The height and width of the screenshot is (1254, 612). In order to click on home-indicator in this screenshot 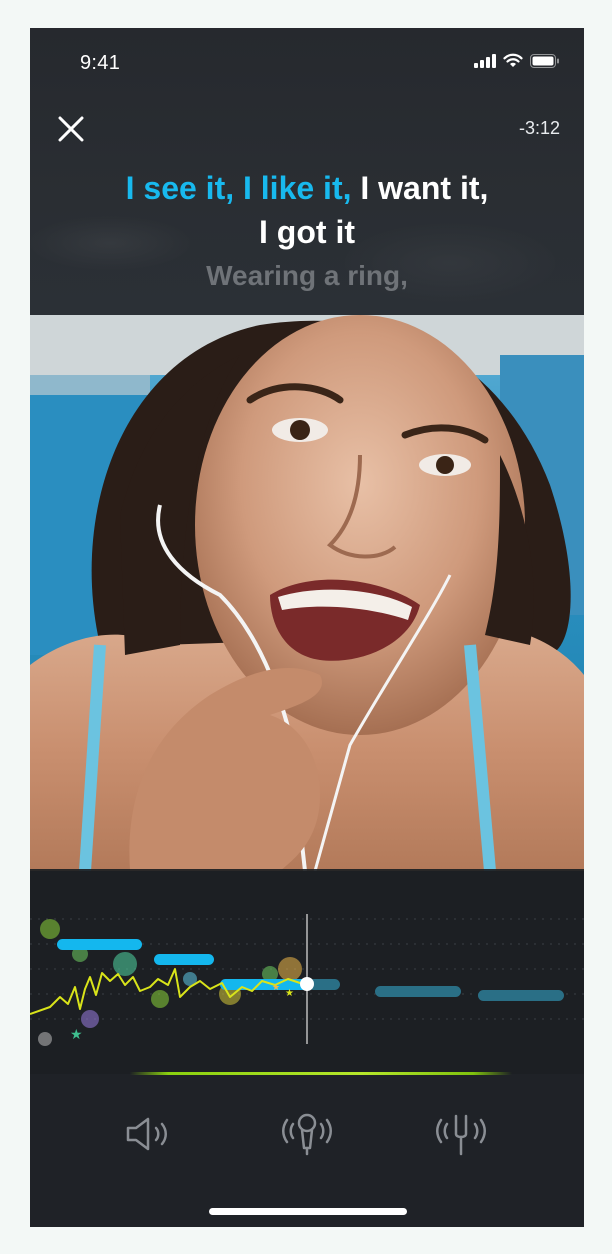, I will do `click(308, 1211)`.